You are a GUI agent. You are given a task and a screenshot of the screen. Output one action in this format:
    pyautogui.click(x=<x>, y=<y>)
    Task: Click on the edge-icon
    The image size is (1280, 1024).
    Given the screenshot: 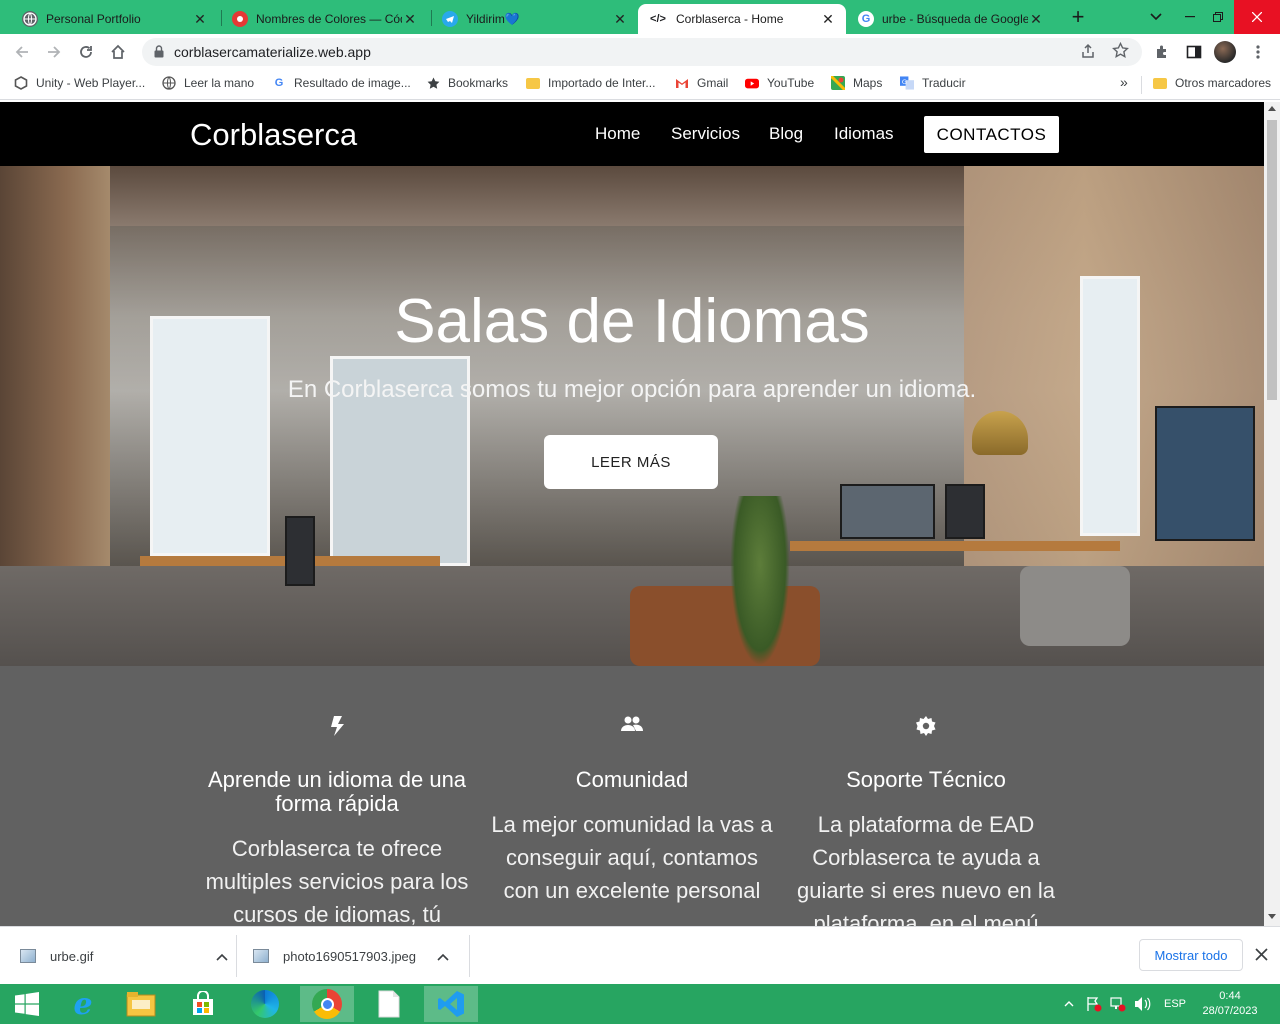 What is the action you would take?
    pyautogui.click(x=265, y=1004)
    